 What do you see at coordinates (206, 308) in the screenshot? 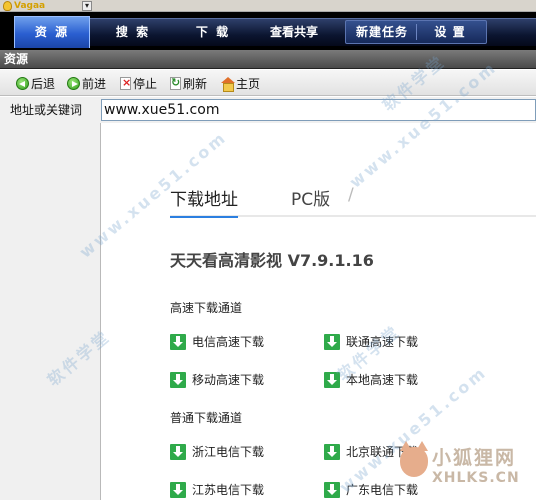
I see `group-title-high-speed: 高速下载通道` at bounding box center [206, 308].